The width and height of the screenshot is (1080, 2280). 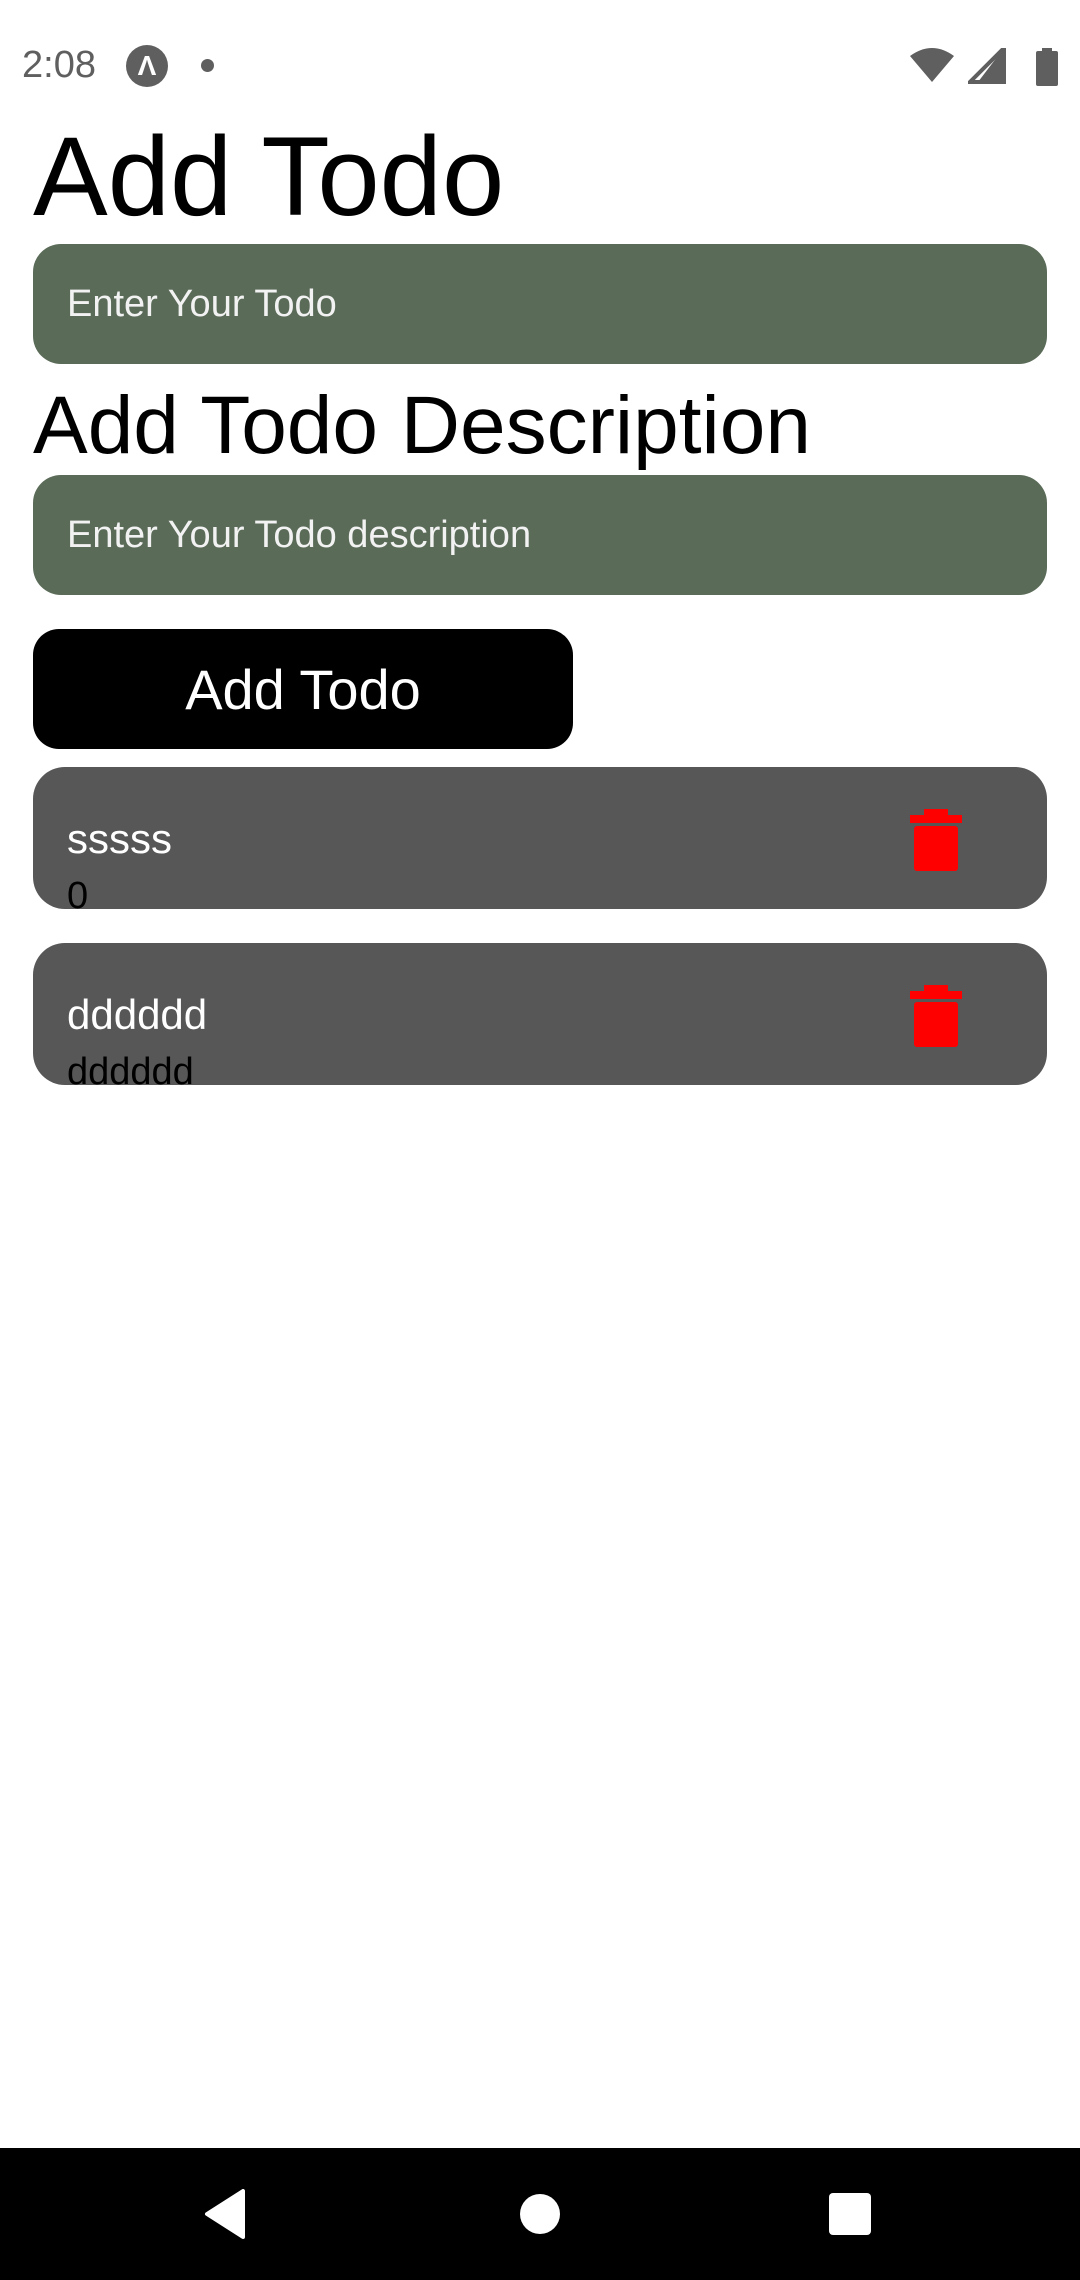 I want to click on recents-button, so click(x=850, y=2214).